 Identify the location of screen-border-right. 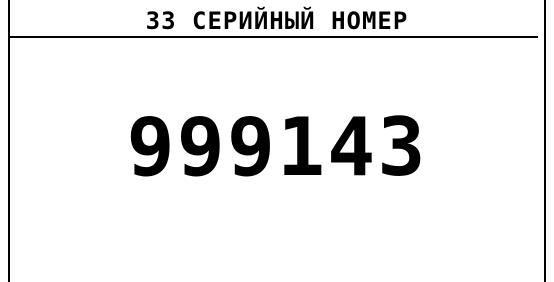
(545, 141).